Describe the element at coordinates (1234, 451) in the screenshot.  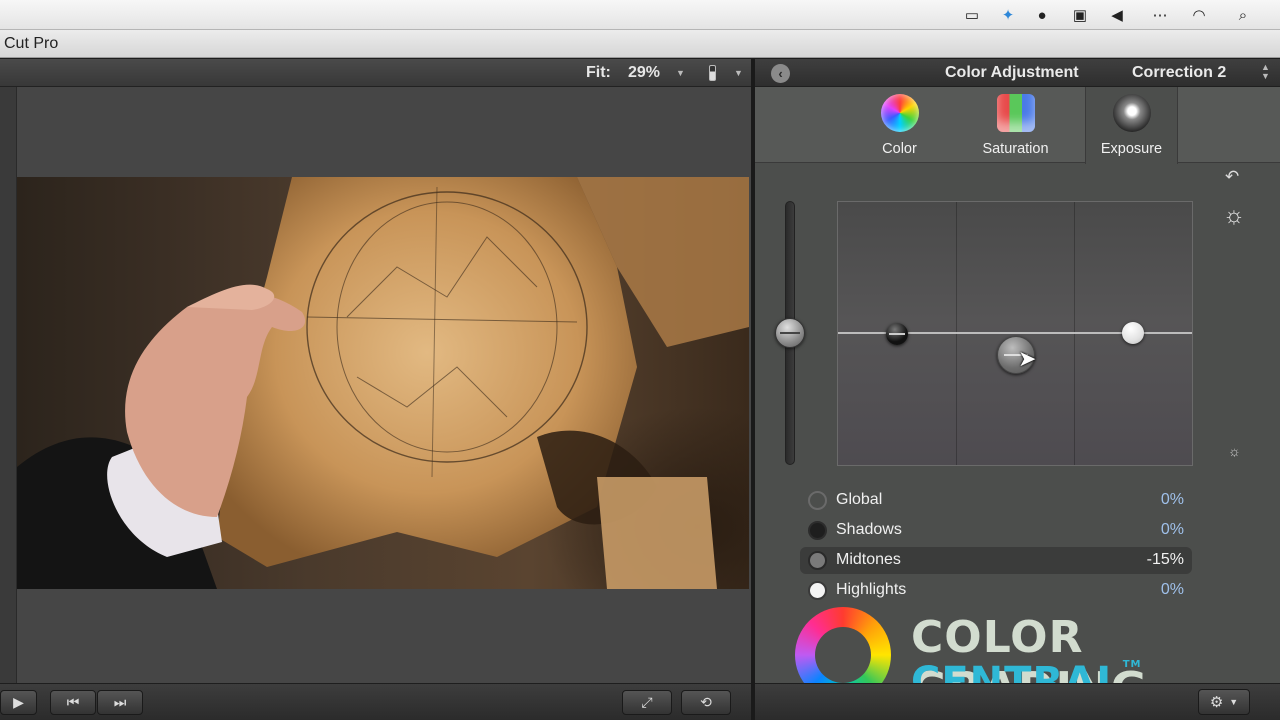
I see `shadows-sun-icon: ☼` at that location.